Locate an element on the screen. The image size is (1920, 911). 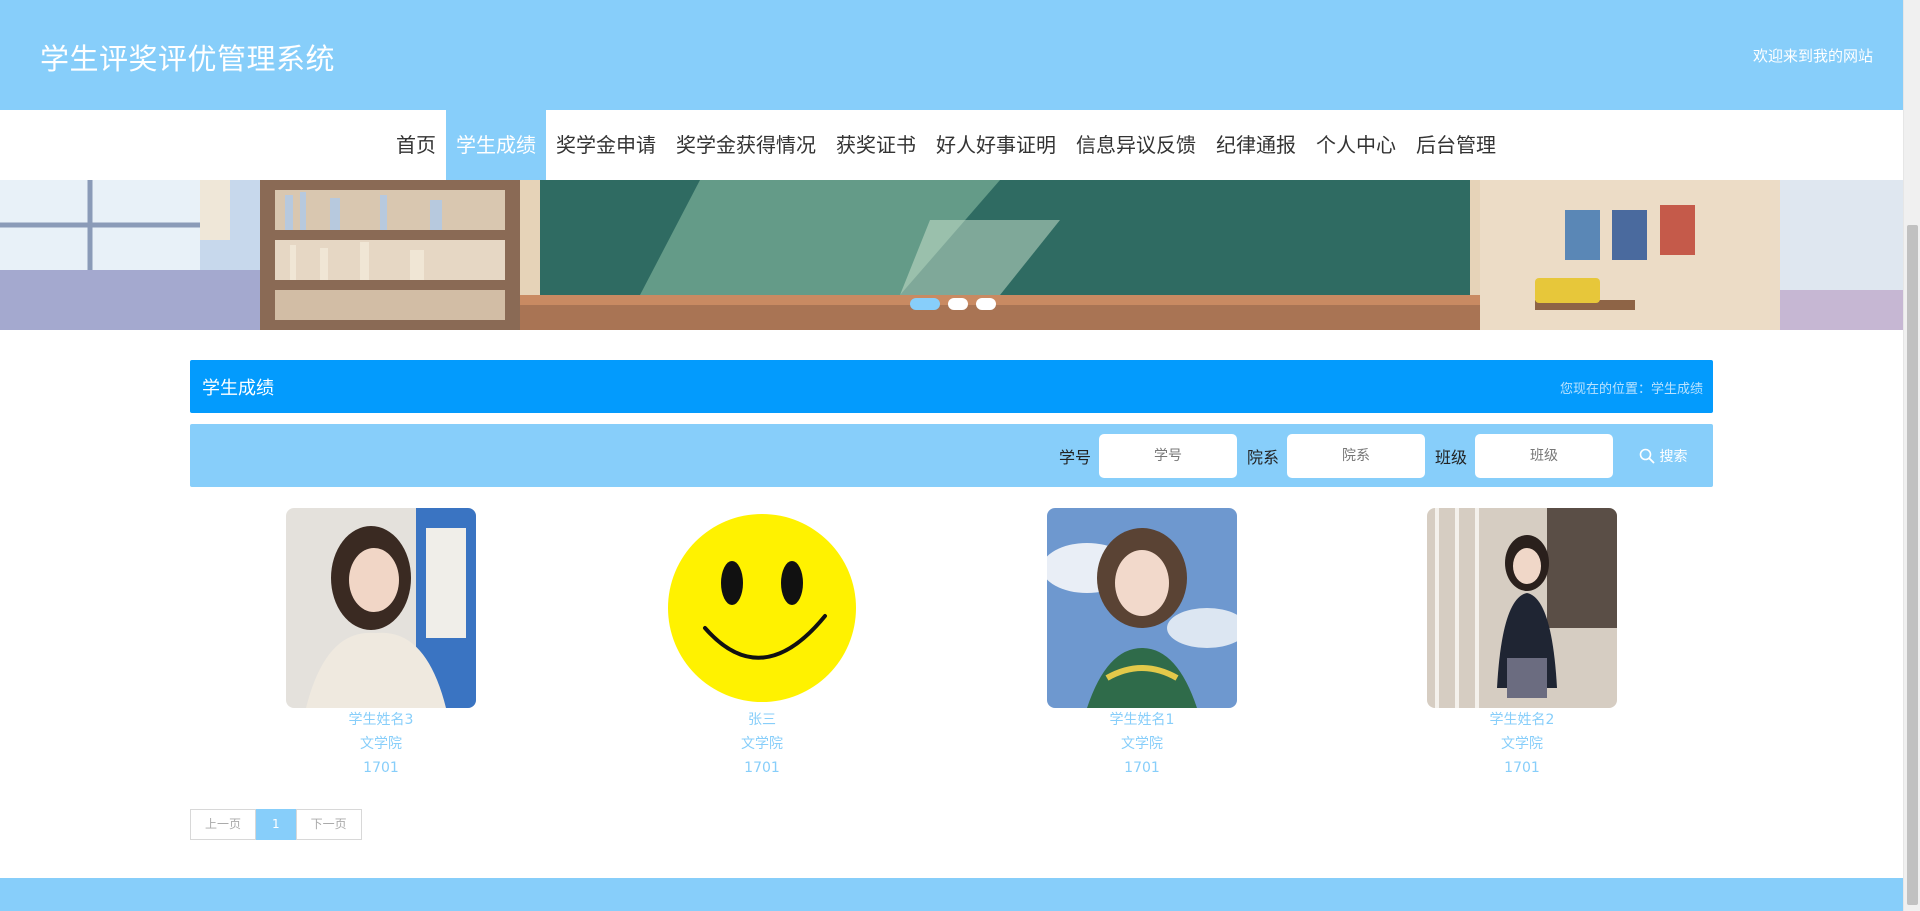
department-label: 院系 is located at coordinates (1262, 457).